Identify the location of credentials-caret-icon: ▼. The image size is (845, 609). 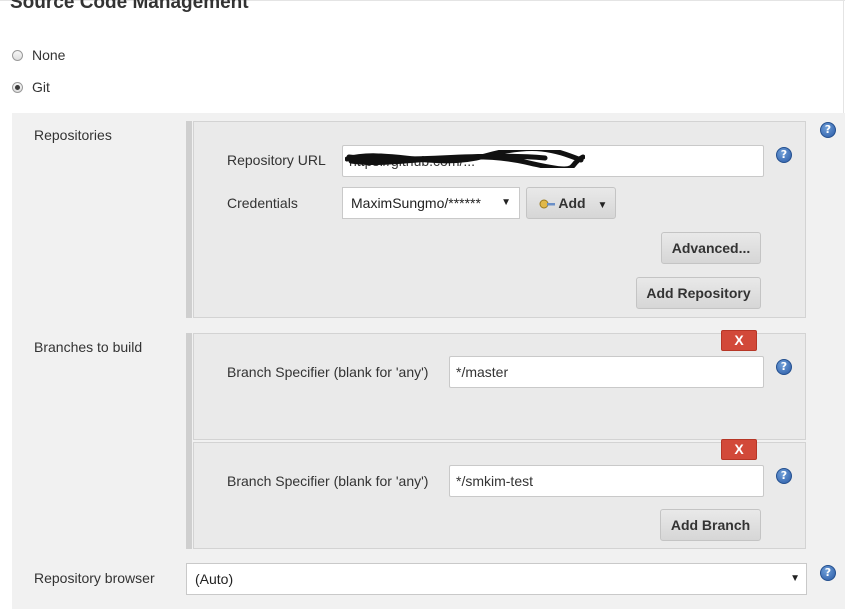
(506, 202).